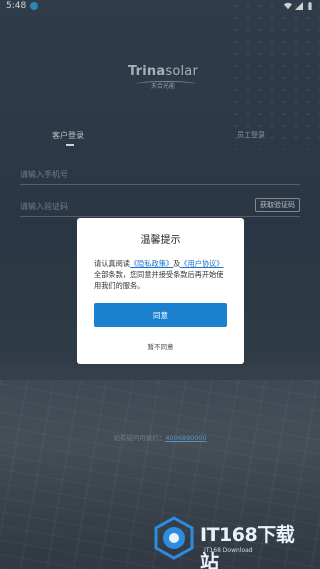 This screenshot has width=320, height=569. I want to click on disagree-button: 暂不同意, so click(160, 346).